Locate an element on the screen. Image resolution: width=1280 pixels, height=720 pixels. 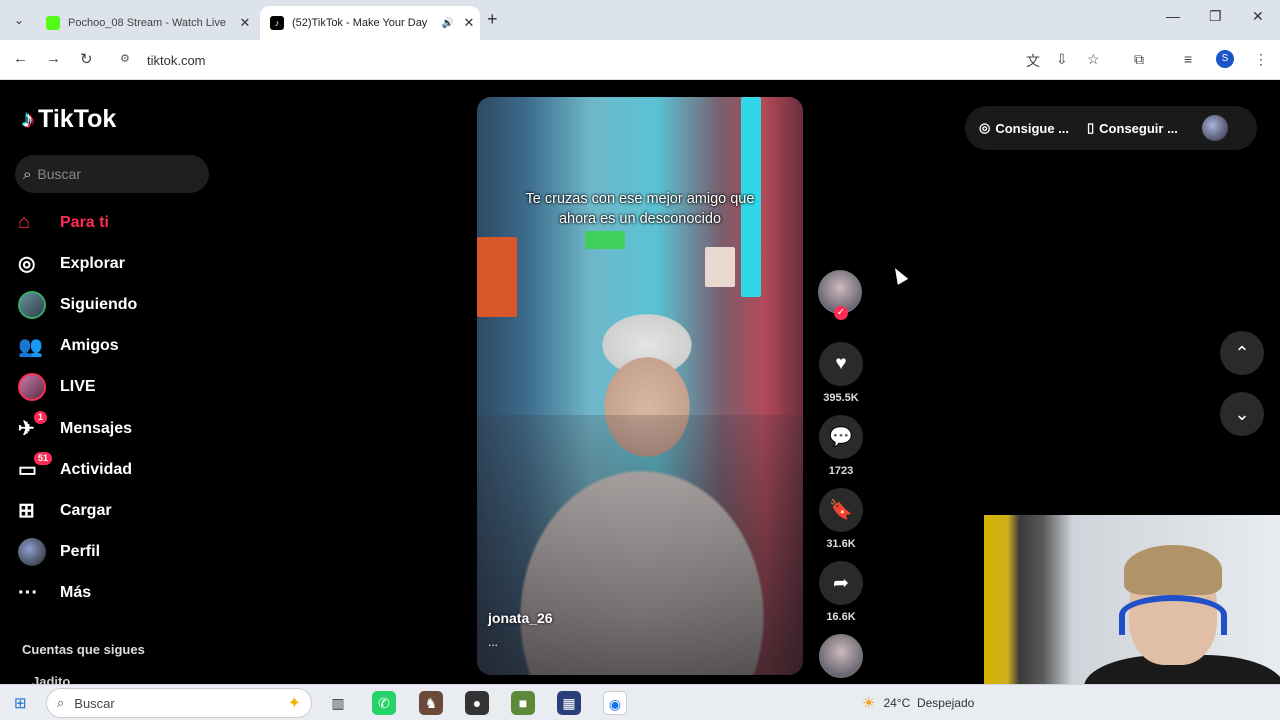
reload-icon: ↻ is located at coordinates (86, 59).